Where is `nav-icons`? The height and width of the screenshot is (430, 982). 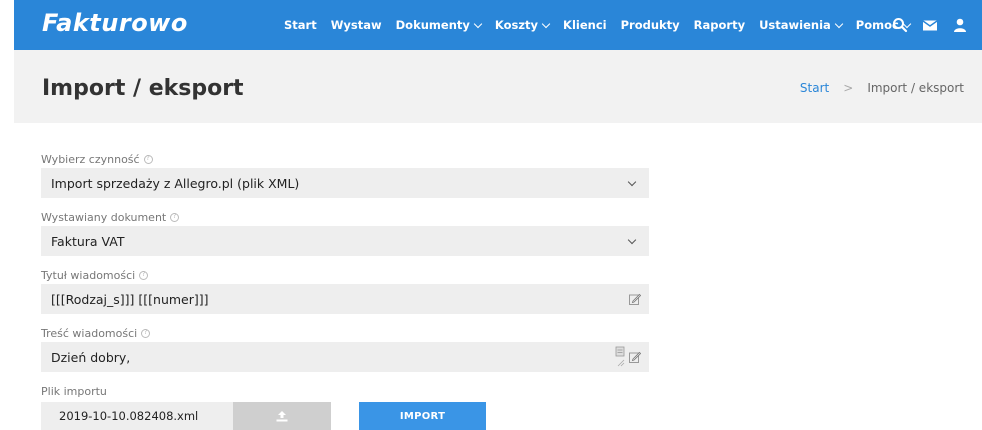
nav-icons is located at coordinates (930, 25).